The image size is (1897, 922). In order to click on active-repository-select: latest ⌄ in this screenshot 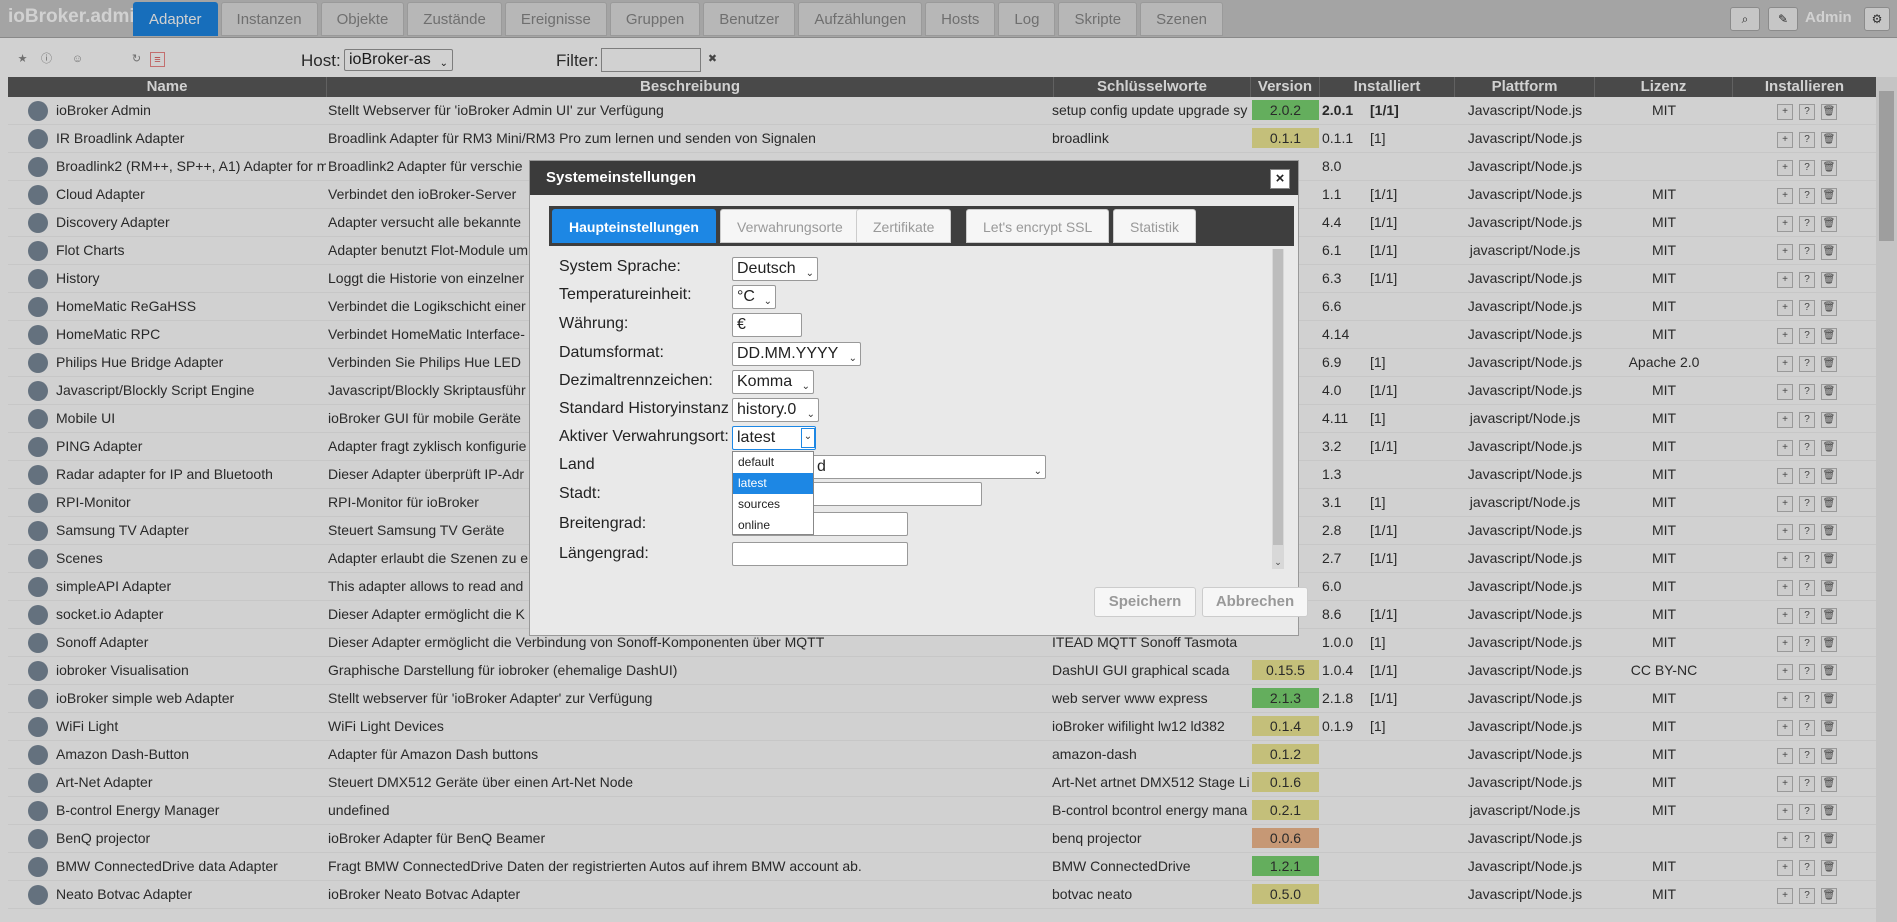, I will do `click(774, 438)`.